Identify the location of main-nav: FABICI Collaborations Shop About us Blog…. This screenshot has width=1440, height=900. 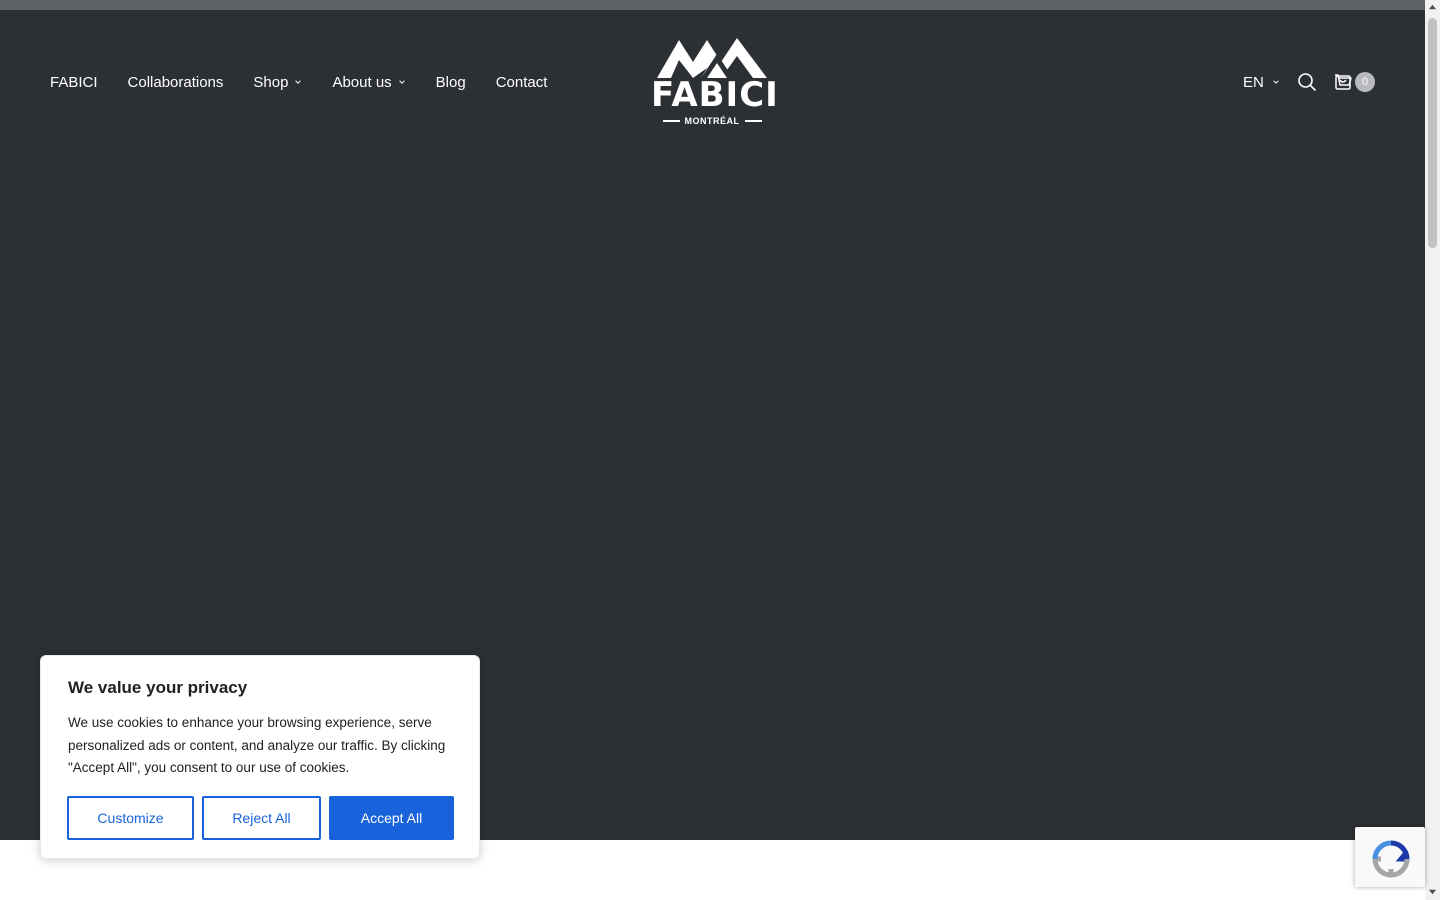
(298, 82).